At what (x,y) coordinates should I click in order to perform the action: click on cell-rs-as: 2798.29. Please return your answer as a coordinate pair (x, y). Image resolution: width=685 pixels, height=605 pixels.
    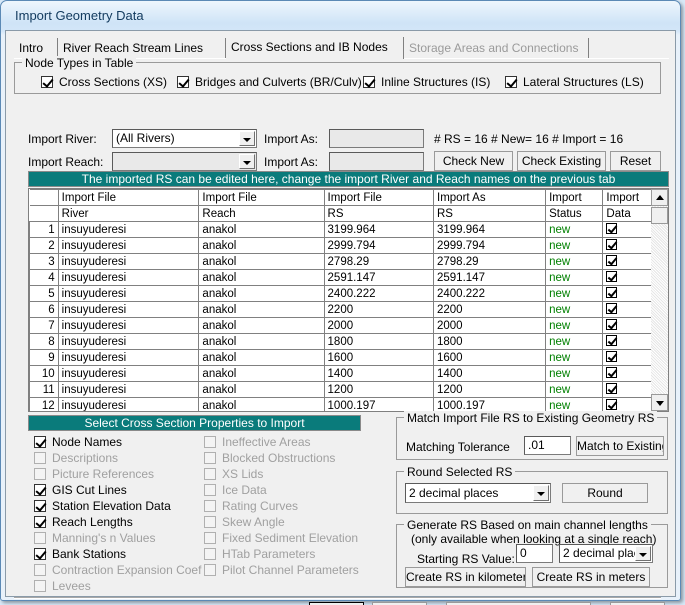
    Looking at the image, I should click on (489, 261).